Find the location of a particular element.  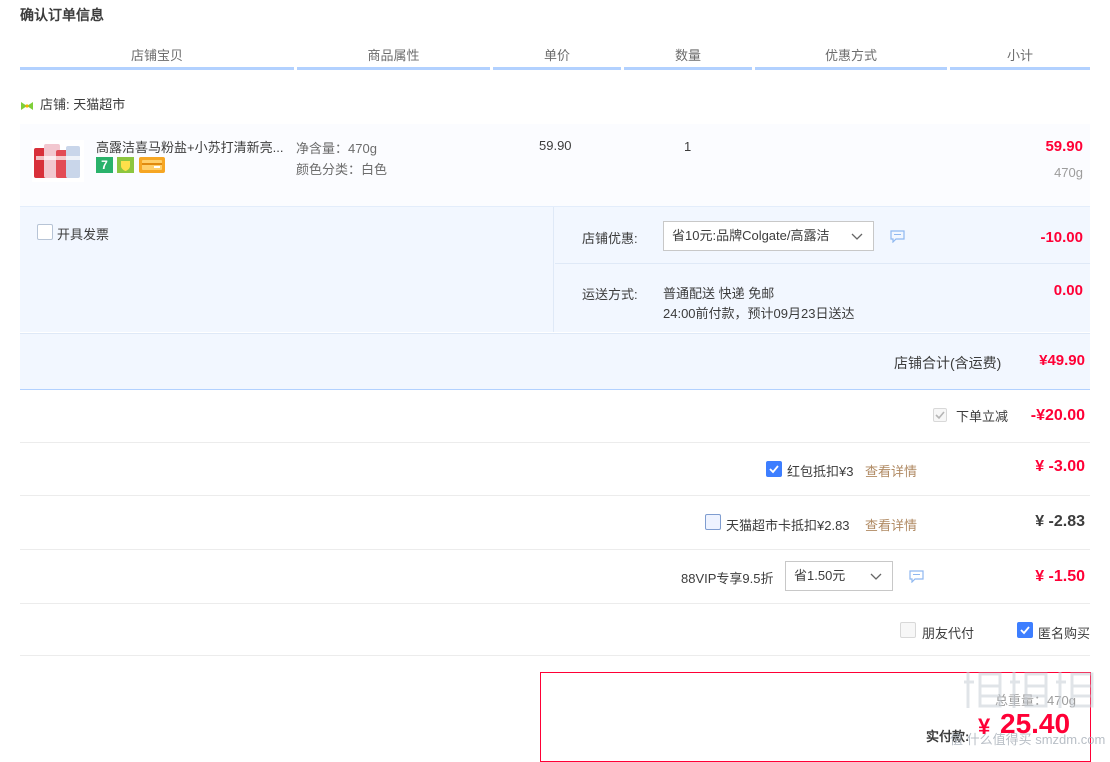

shop-name: 店铺: 天猫超市 is located at coordinates (72, 105).